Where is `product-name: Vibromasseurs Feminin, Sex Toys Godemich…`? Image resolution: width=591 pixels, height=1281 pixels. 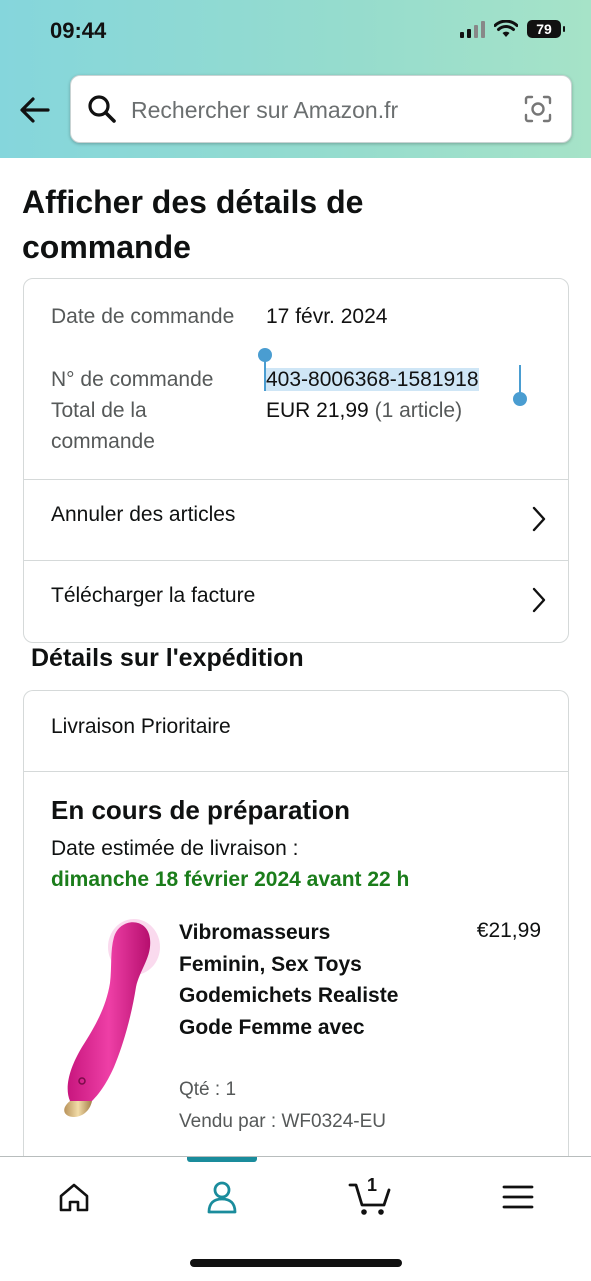 product-name: Vibromasseurs Feminin, Sex Toys Godemich… is located at coordinates (299, 980).